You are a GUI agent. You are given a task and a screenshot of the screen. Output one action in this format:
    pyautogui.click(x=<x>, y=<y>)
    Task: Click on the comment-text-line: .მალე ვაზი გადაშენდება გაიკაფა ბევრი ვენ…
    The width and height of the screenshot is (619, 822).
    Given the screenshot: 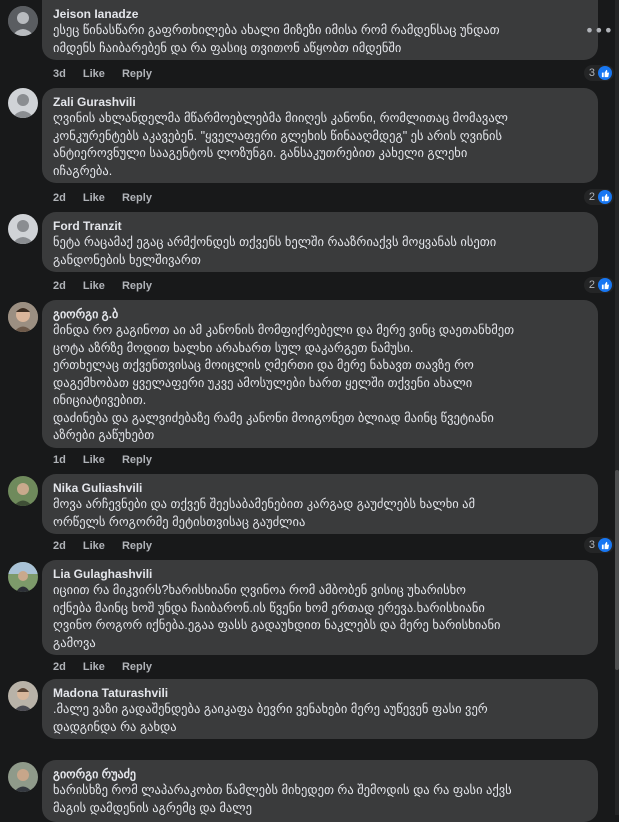 What is the action you would take?
    pyautogui.click(x=270, y=709)
    